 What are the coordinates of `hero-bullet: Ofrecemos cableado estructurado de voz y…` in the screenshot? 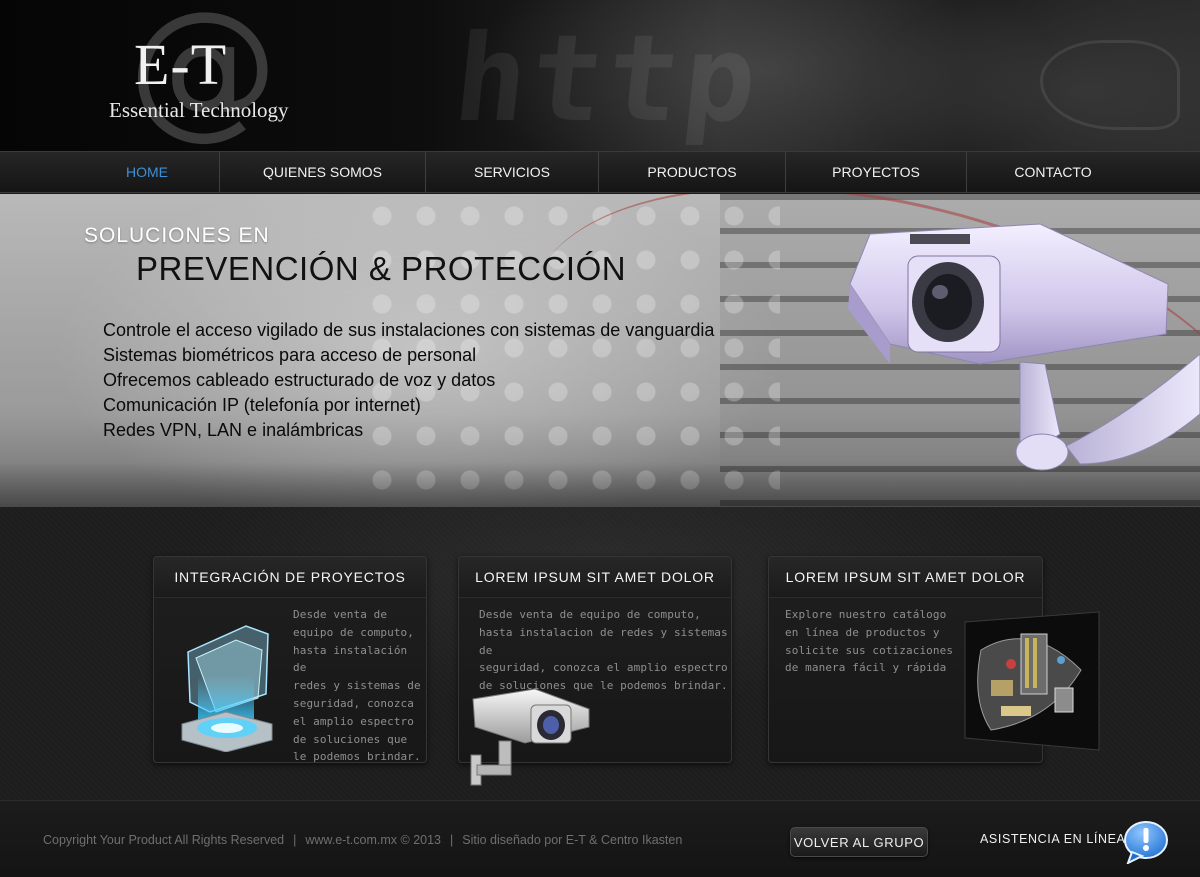 It's located at (299, 380).